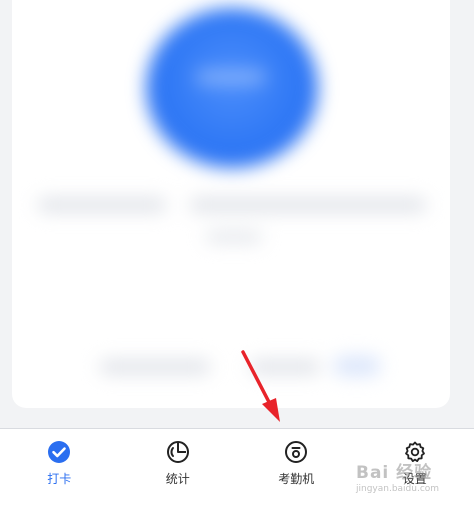 Image resolution: width=474 pixels, height=508 pixels. Describe the element at coordinates (357, 366) in the screenshot. I see `info-tag` at that location.